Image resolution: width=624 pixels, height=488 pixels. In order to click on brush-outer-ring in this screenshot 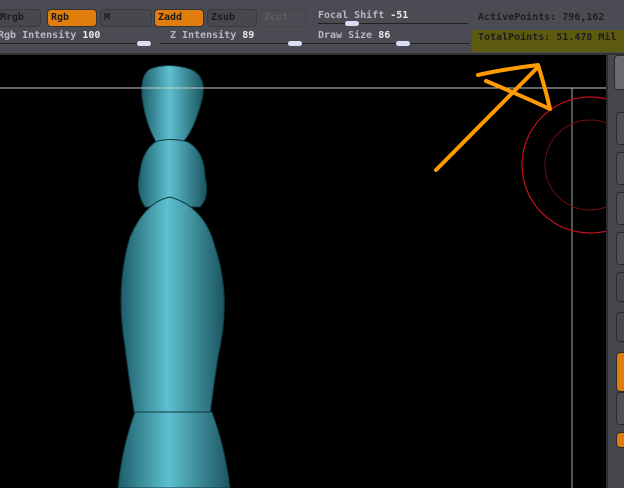, I will do `click(563, 165)`.